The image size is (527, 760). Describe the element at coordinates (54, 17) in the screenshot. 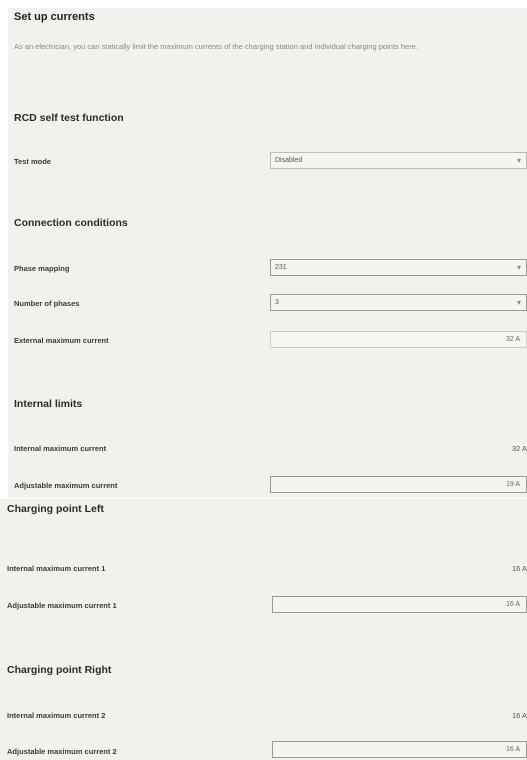

I see `page-title: Set up currents` at that location.